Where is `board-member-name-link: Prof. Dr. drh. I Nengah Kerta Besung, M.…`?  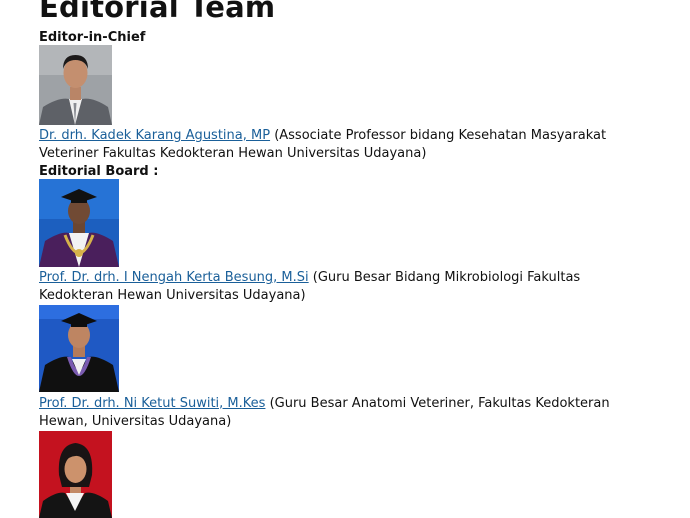
board-member-name-link: Prof. Dr. drh. I Nengah Kerta Besung, M.… is located at coordinates (174, 277).